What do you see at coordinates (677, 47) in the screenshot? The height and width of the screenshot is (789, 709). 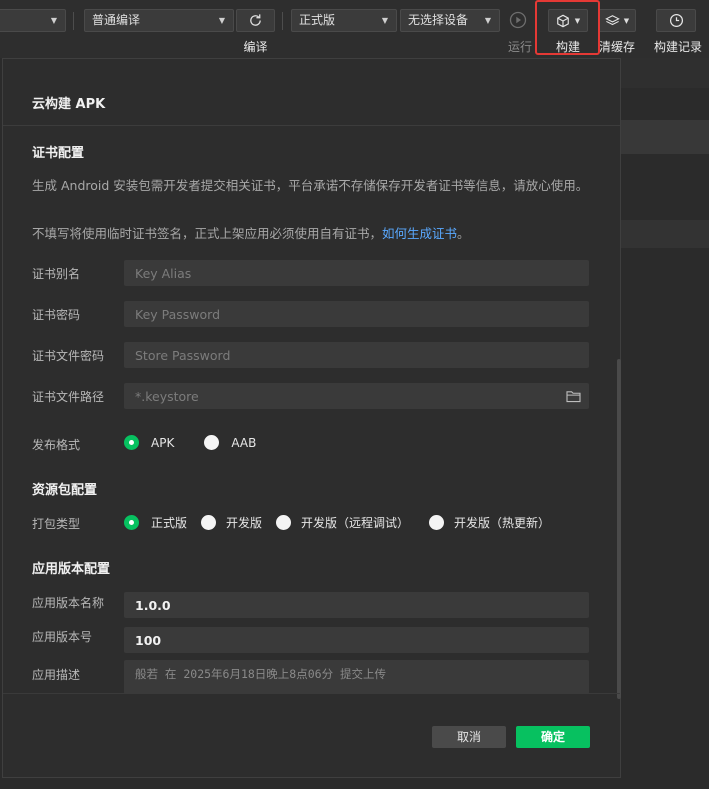 I see `build-history-label: 构建记录` at bounding box center [677, 47].